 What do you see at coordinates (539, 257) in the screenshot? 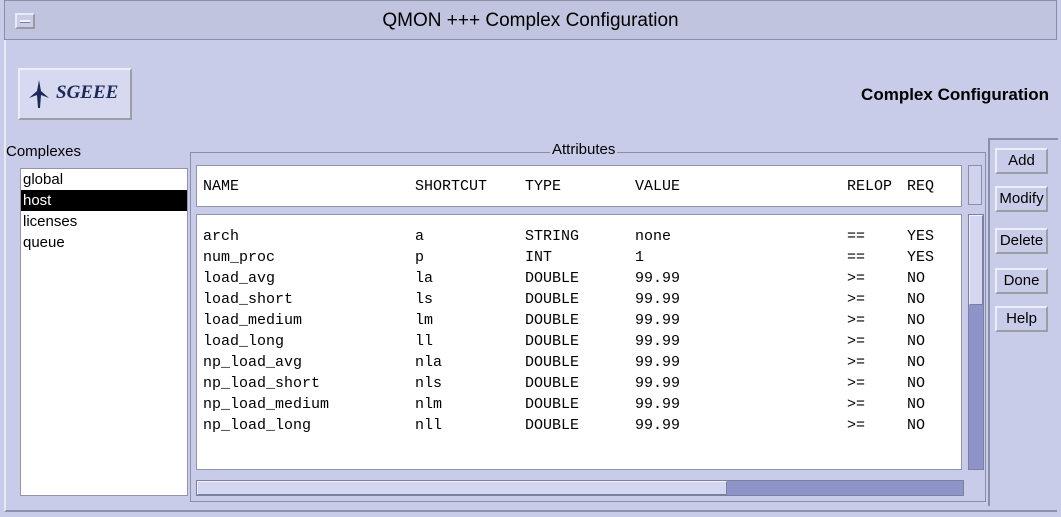
I see `cell-type: INT` at bounding box center [539, 257].